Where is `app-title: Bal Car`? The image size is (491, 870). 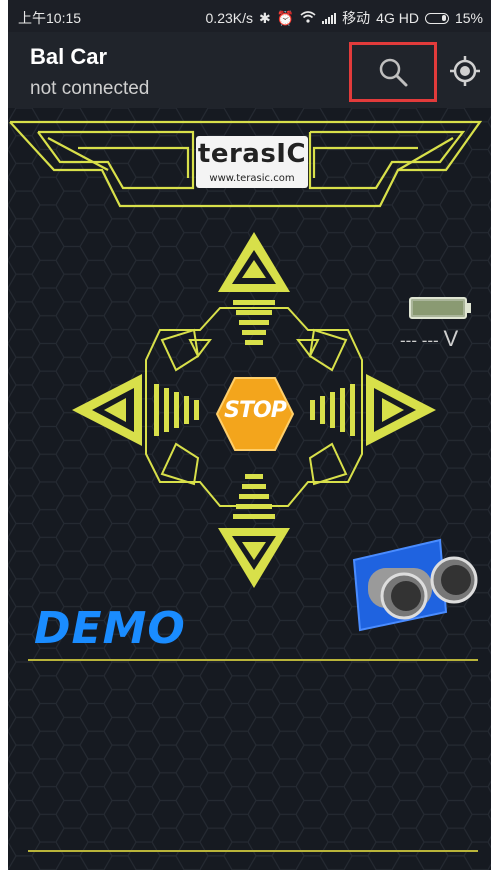
app-title: Bal Car is located at coordinates (69, 56).